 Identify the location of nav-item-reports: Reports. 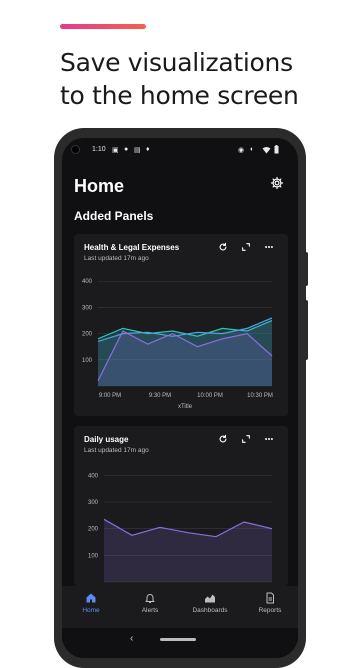
(270, 603).